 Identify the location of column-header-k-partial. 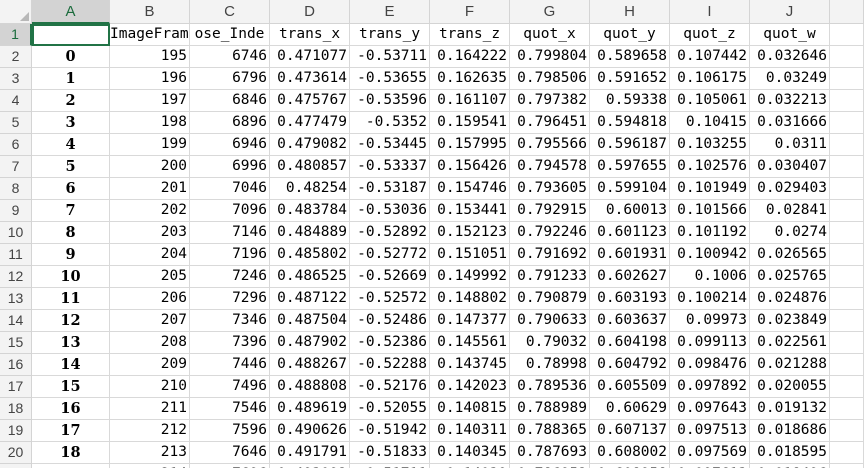
(847, 12).